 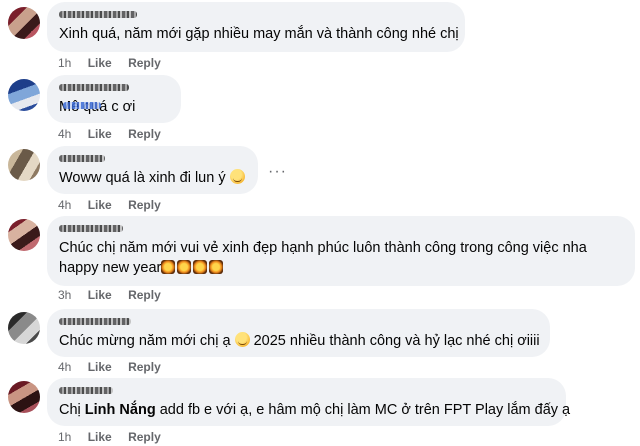 I want to click on more-options-icon: ···, so click(x=277, y=172).